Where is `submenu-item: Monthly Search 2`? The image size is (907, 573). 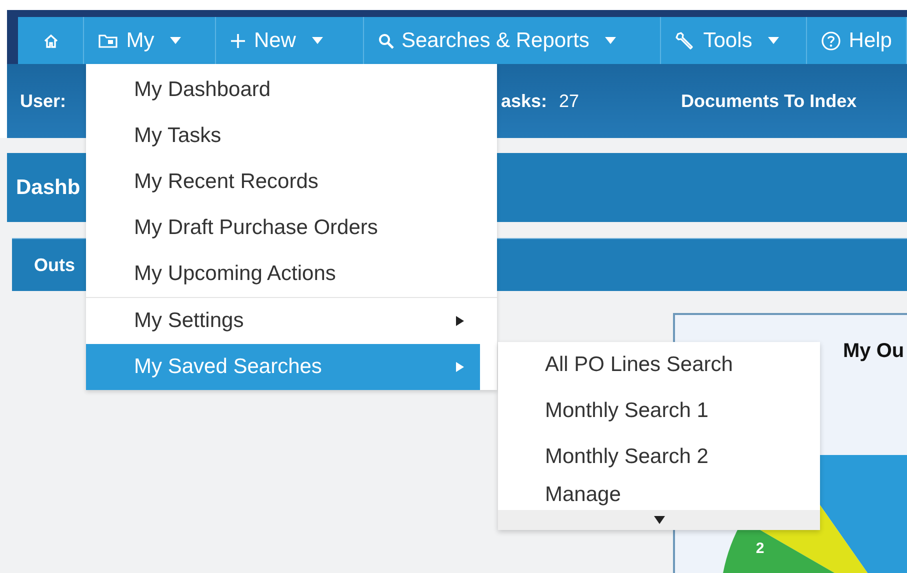
submenu-item: Monthly Search 2 is located at coordinates (603, 457).